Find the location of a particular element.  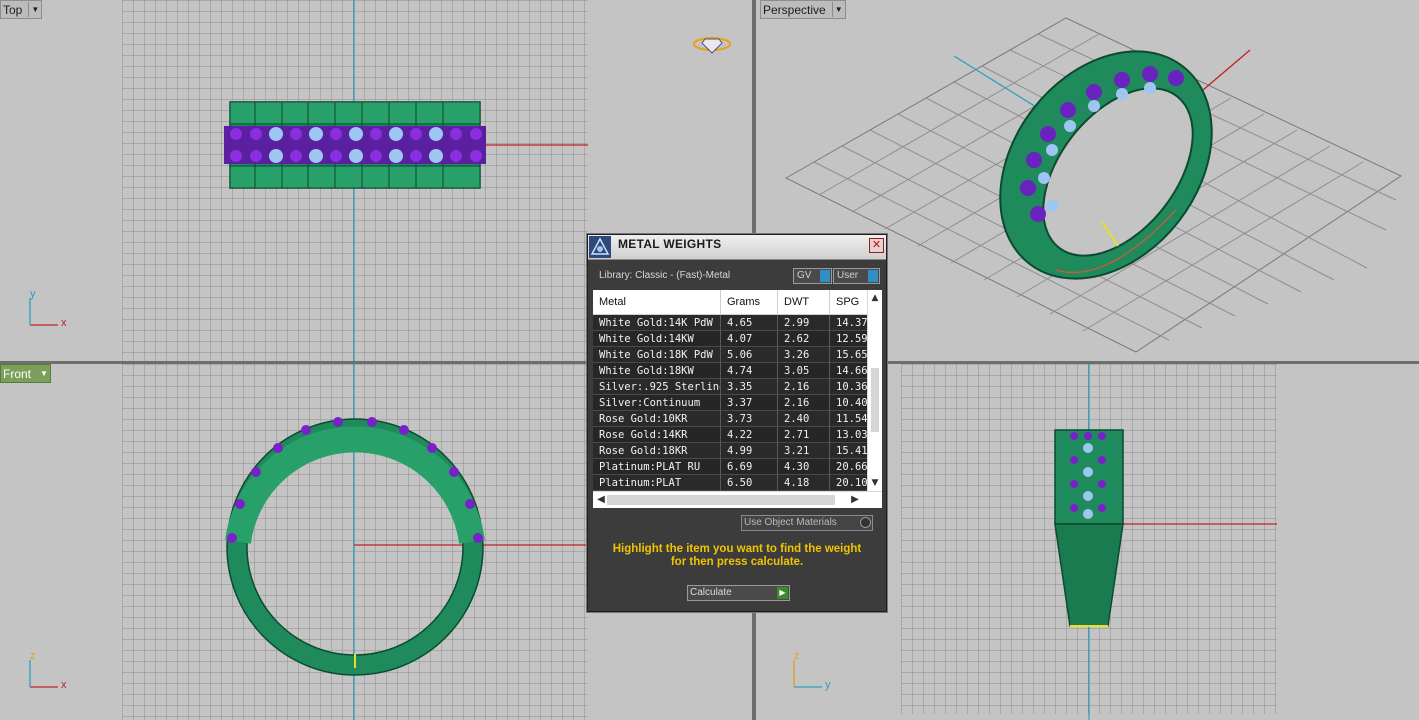

table-row: White Gold:14KW 4.07 2.62 12.59 is located at coordinates (730, 339).